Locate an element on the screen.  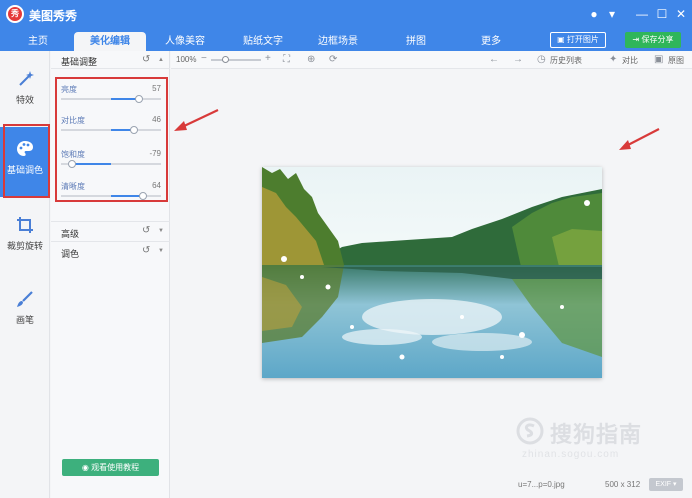
rail-item-label: 特效 is located at coordinates (24, 100).